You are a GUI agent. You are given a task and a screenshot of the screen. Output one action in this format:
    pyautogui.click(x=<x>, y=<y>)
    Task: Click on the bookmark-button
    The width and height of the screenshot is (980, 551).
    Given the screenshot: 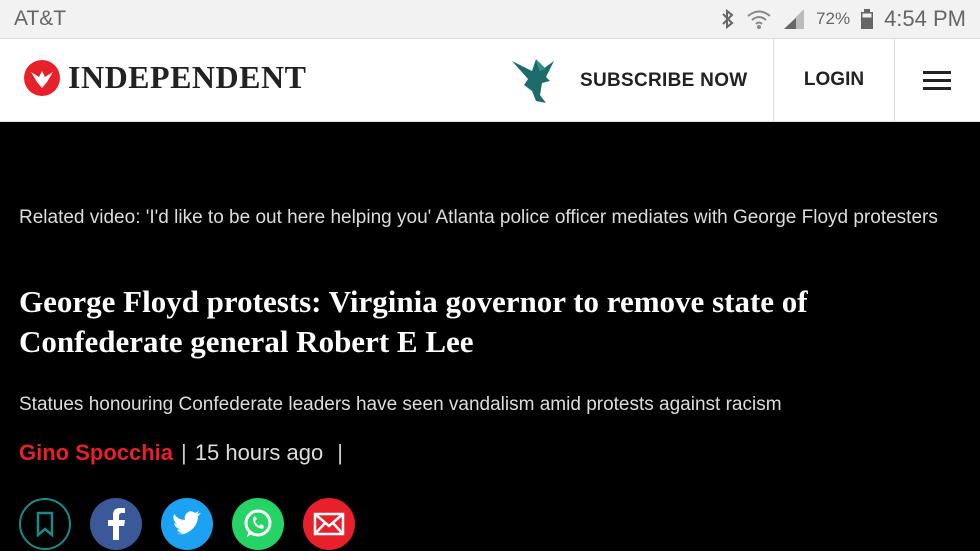 What is the action you would take?
    pyautogui.click(x=45, y=524)
    